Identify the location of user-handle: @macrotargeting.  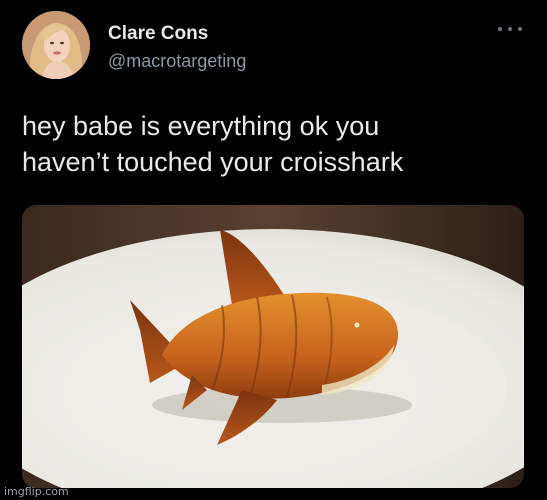
(177, 61).